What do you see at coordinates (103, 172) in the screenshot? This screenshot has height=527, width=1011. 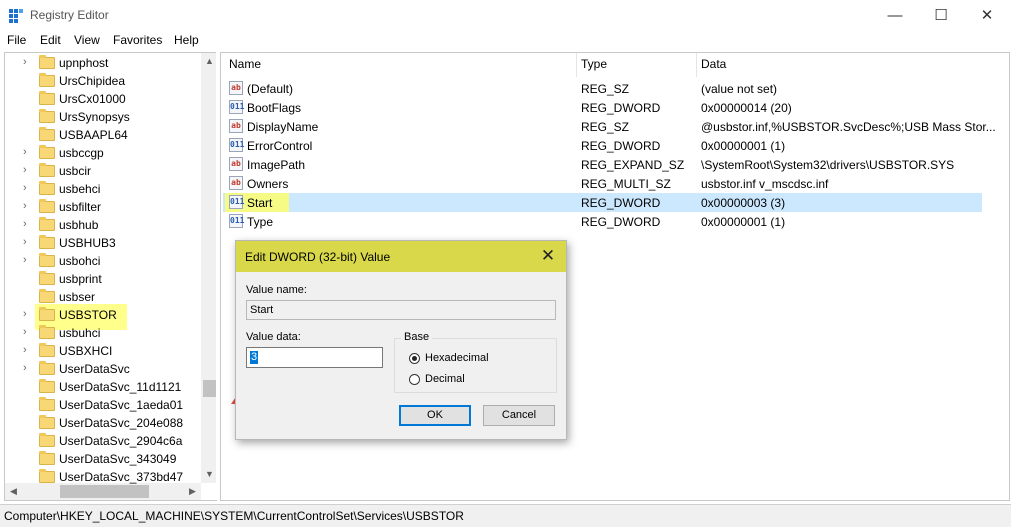 I see `tree-item: › usbcir` at bounding box center [103, 172].